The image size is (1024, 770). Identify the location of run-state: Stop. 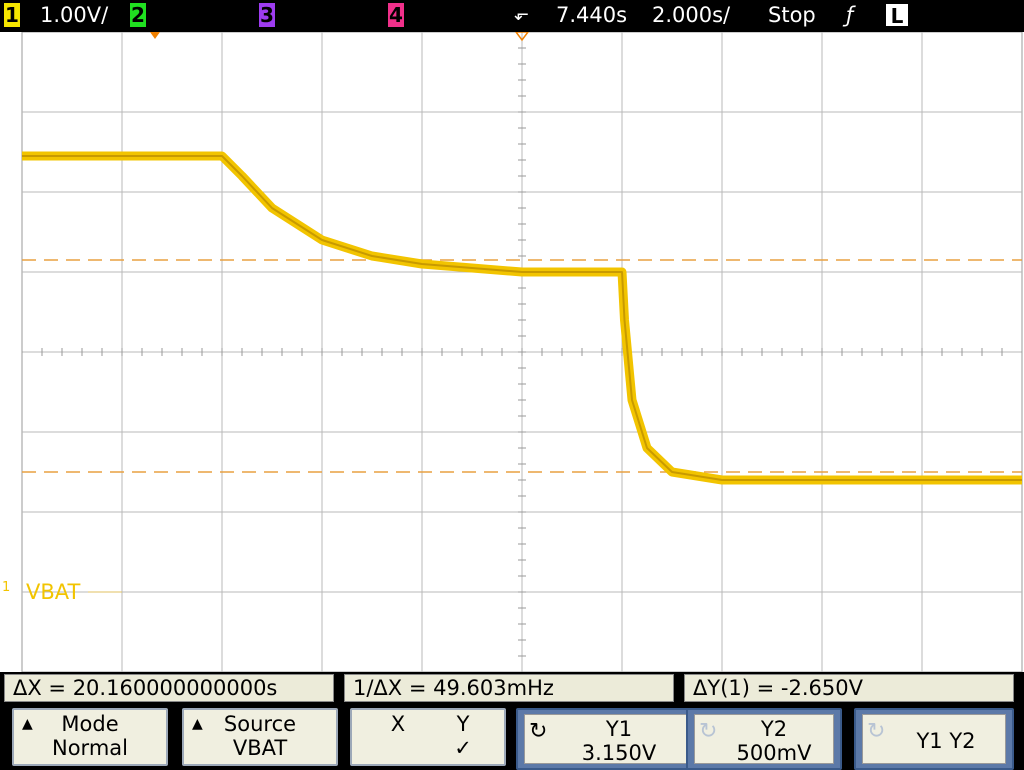
(792, 15).